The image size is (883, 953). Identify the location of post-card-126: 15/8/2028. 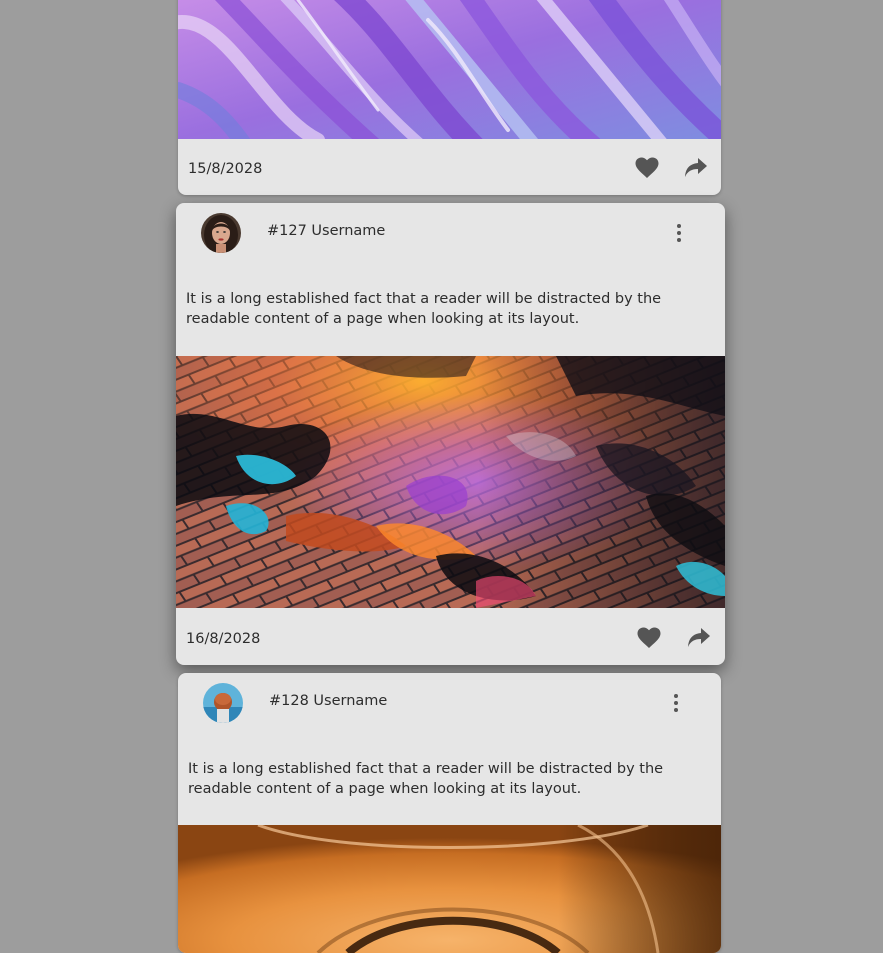
(449, 97).